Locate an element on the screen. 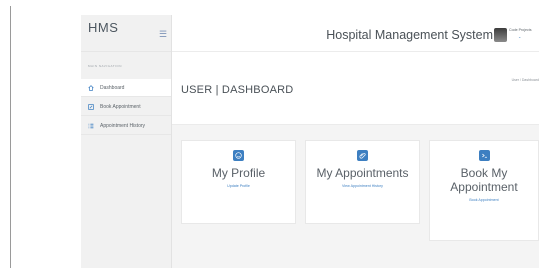  menu-toggle-icon: ☰ is located at coordinates (163, 34).